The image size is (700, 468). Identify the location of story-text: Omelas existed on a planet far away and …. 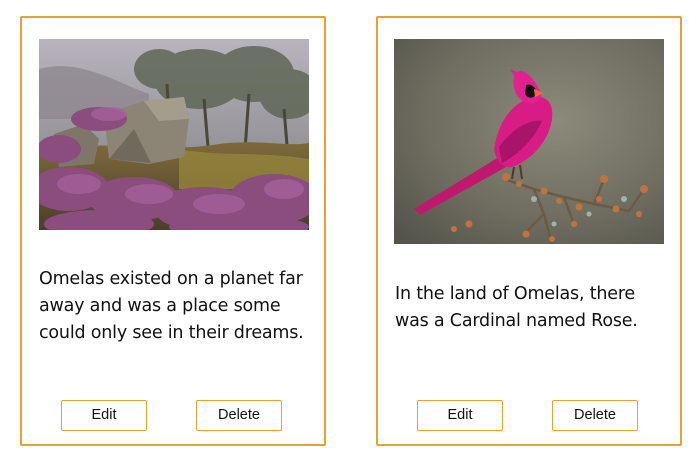
(171, 306).